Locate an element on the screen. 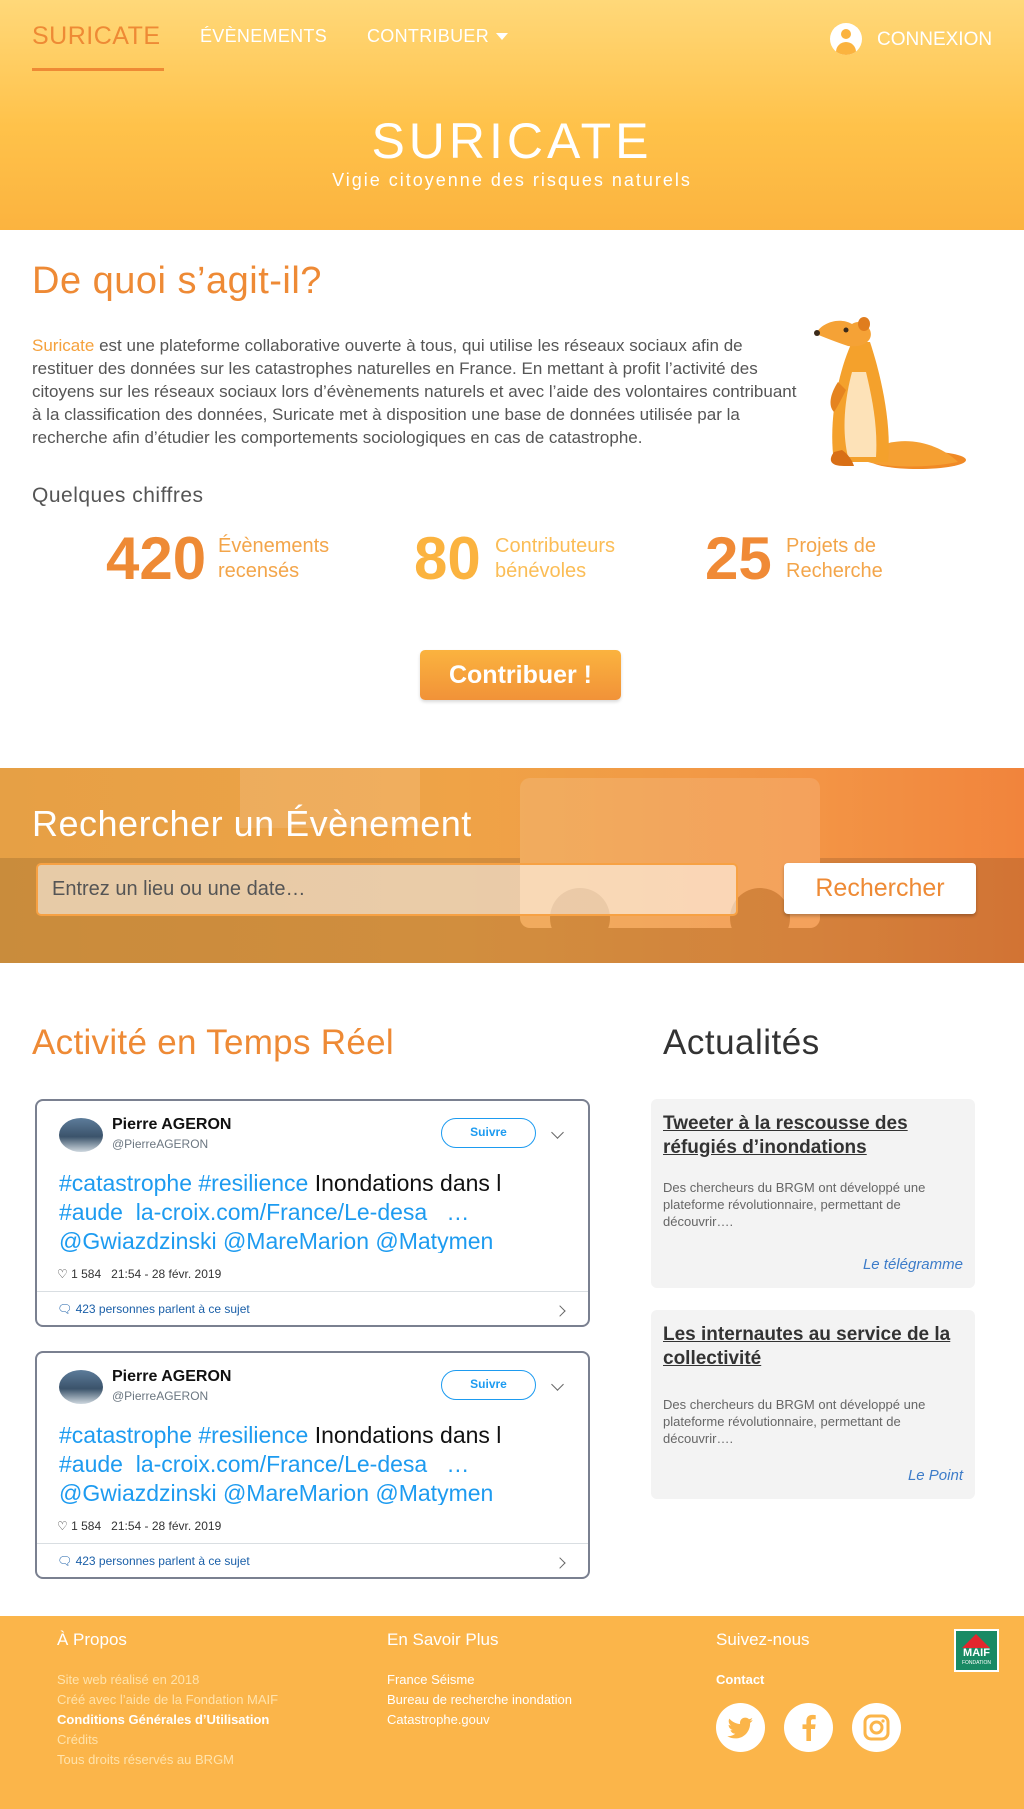 The width and height of the screenshot is (1024, 1809). divider is located at coordinates (312, 1291).